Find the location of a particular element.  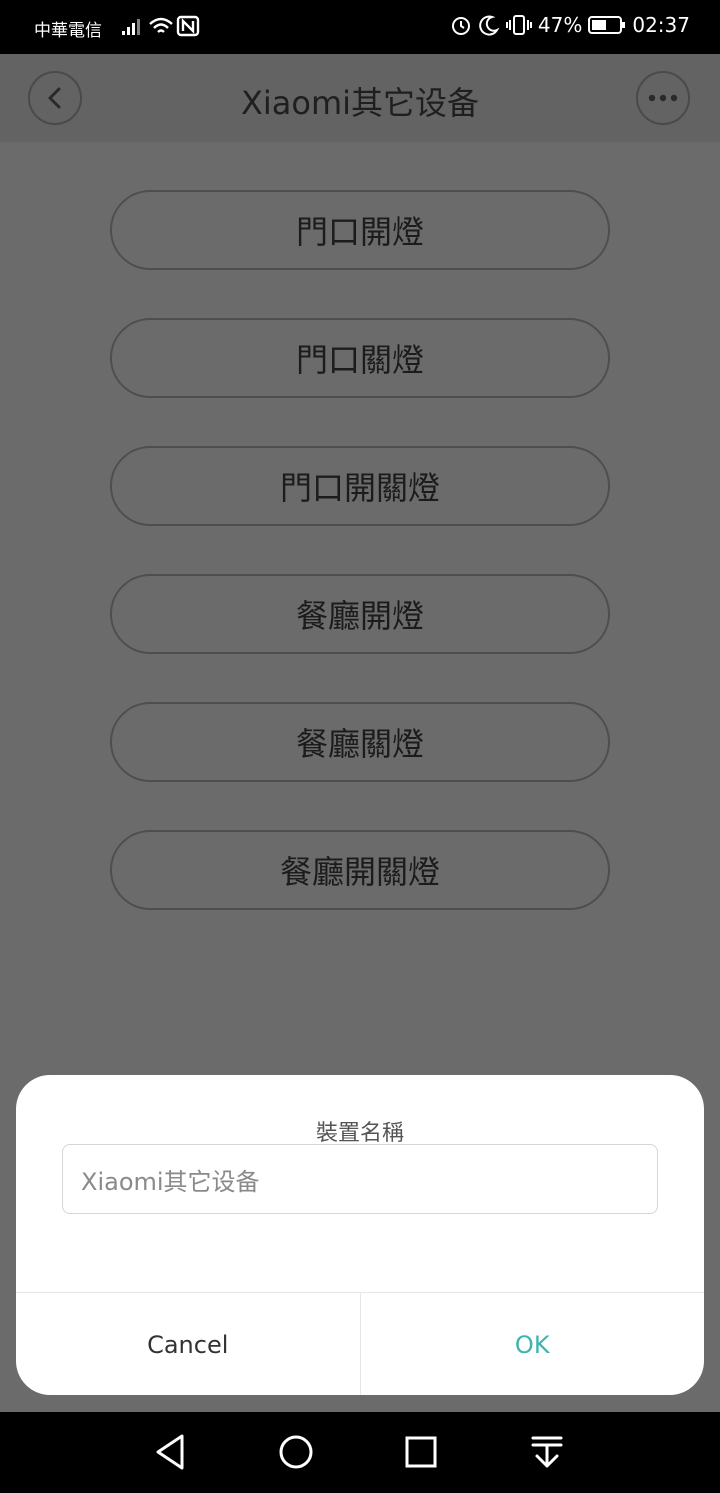

cancel-button: Cancel is located at coordinates (188, 1344).